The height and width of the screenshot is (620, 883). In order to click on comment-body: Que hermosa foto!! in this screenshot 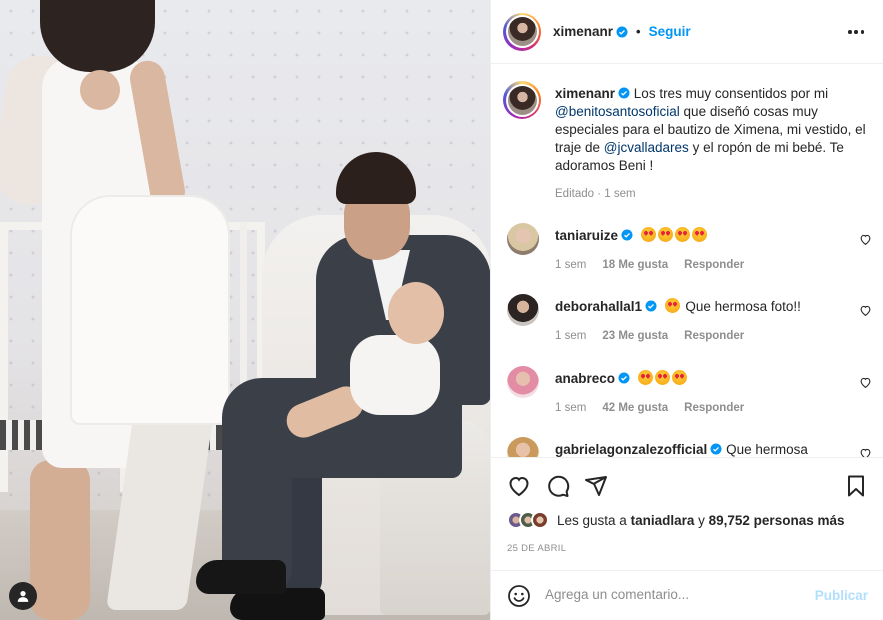, I will do `click(743, 306)`.